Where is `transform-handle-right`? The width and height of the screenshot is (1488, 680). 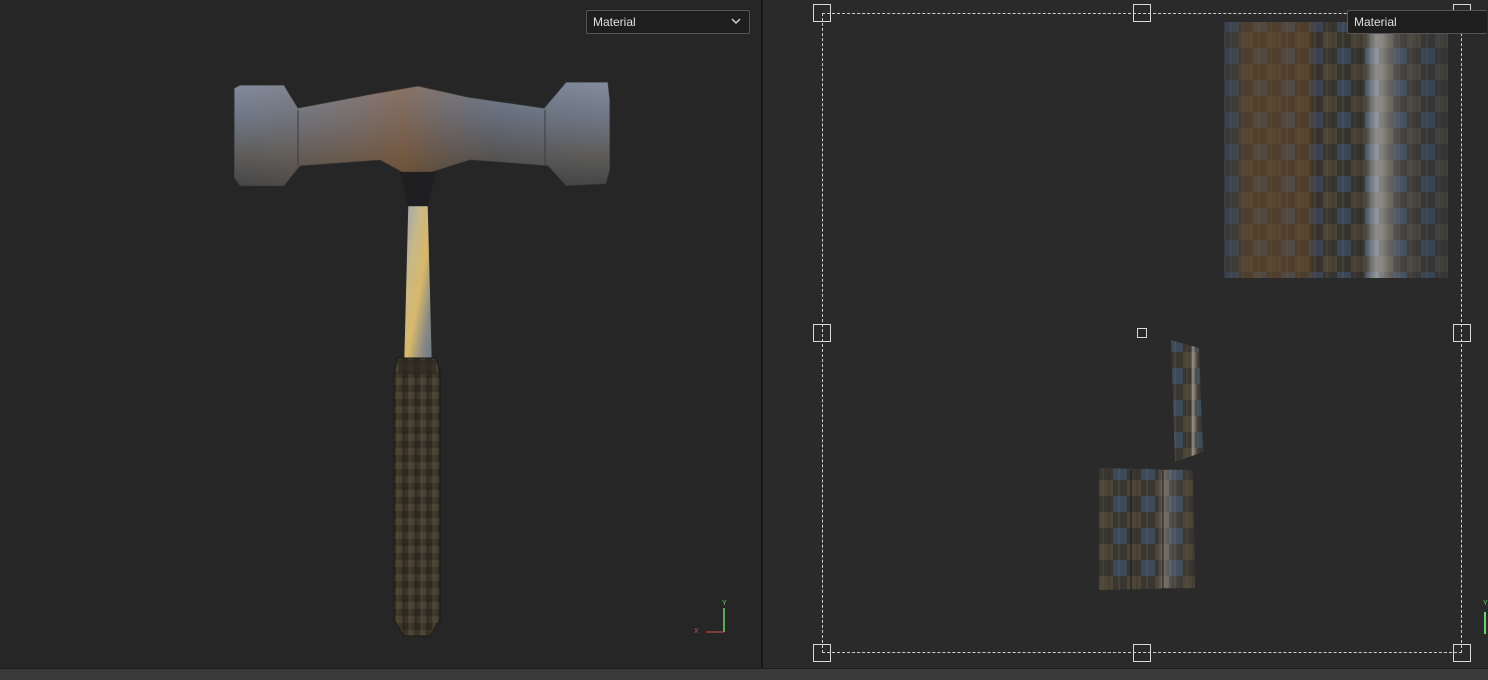 transform-handle-right is located at coordinates (1462, 333).